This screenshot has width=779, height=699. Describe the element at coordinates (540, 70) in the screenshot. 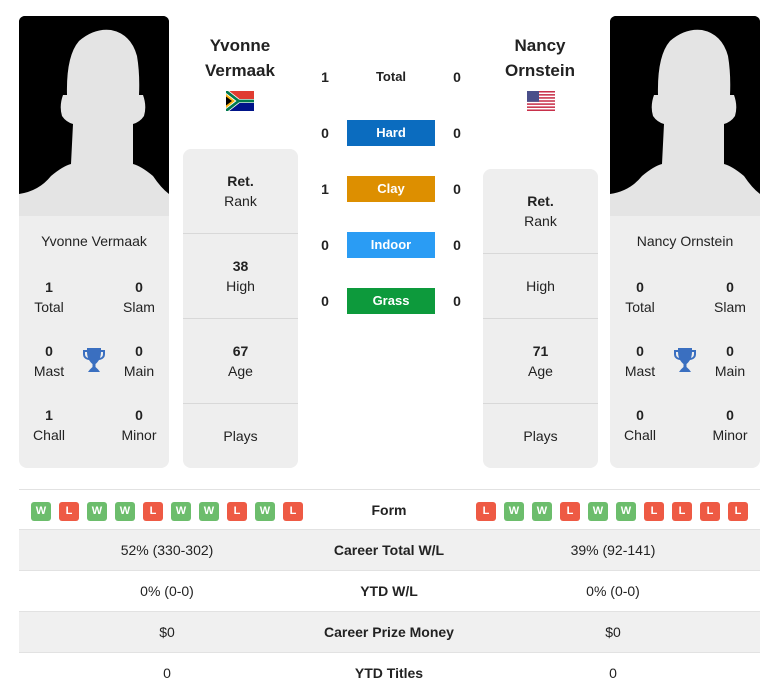

I see `player-last-name: Ornstein` at that location.